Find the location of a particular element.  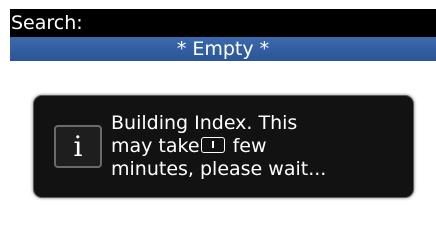

message-line-2-start: may take is located at coordinates (155, 146).